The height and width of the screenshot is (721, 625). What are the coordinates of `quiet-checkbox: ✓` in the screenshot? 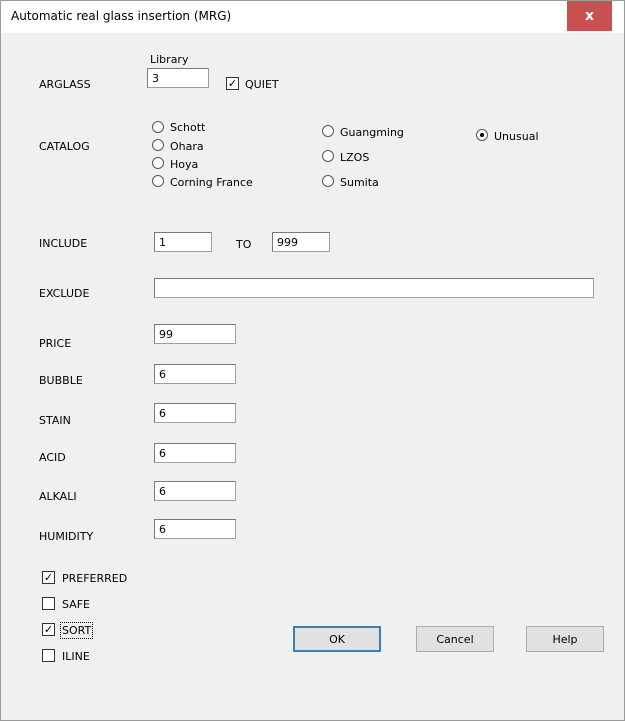 It's located at (232, 83).